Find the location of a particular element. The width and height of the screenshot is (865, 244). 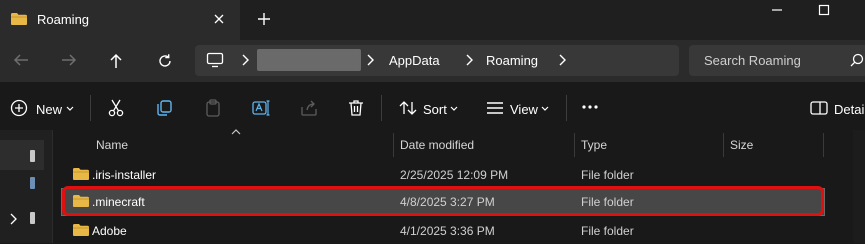

file-date-modified: 4/1/2025 3:36 PM is located at coordinates (447, 231).